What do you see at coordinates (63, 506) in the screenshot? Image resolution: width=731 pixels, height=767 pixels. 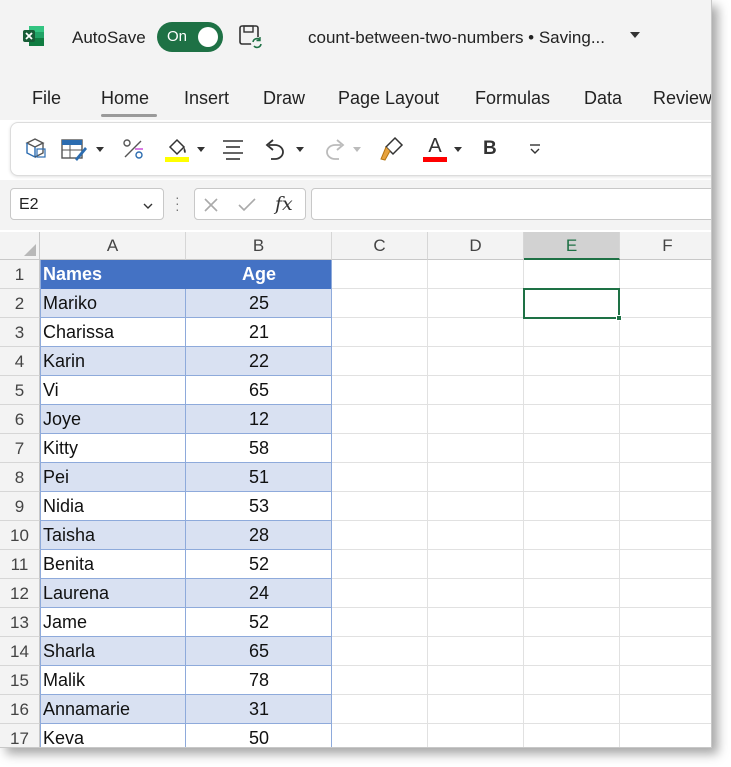 I see `cell-name: Nidia` at bounding box center [63, 506].